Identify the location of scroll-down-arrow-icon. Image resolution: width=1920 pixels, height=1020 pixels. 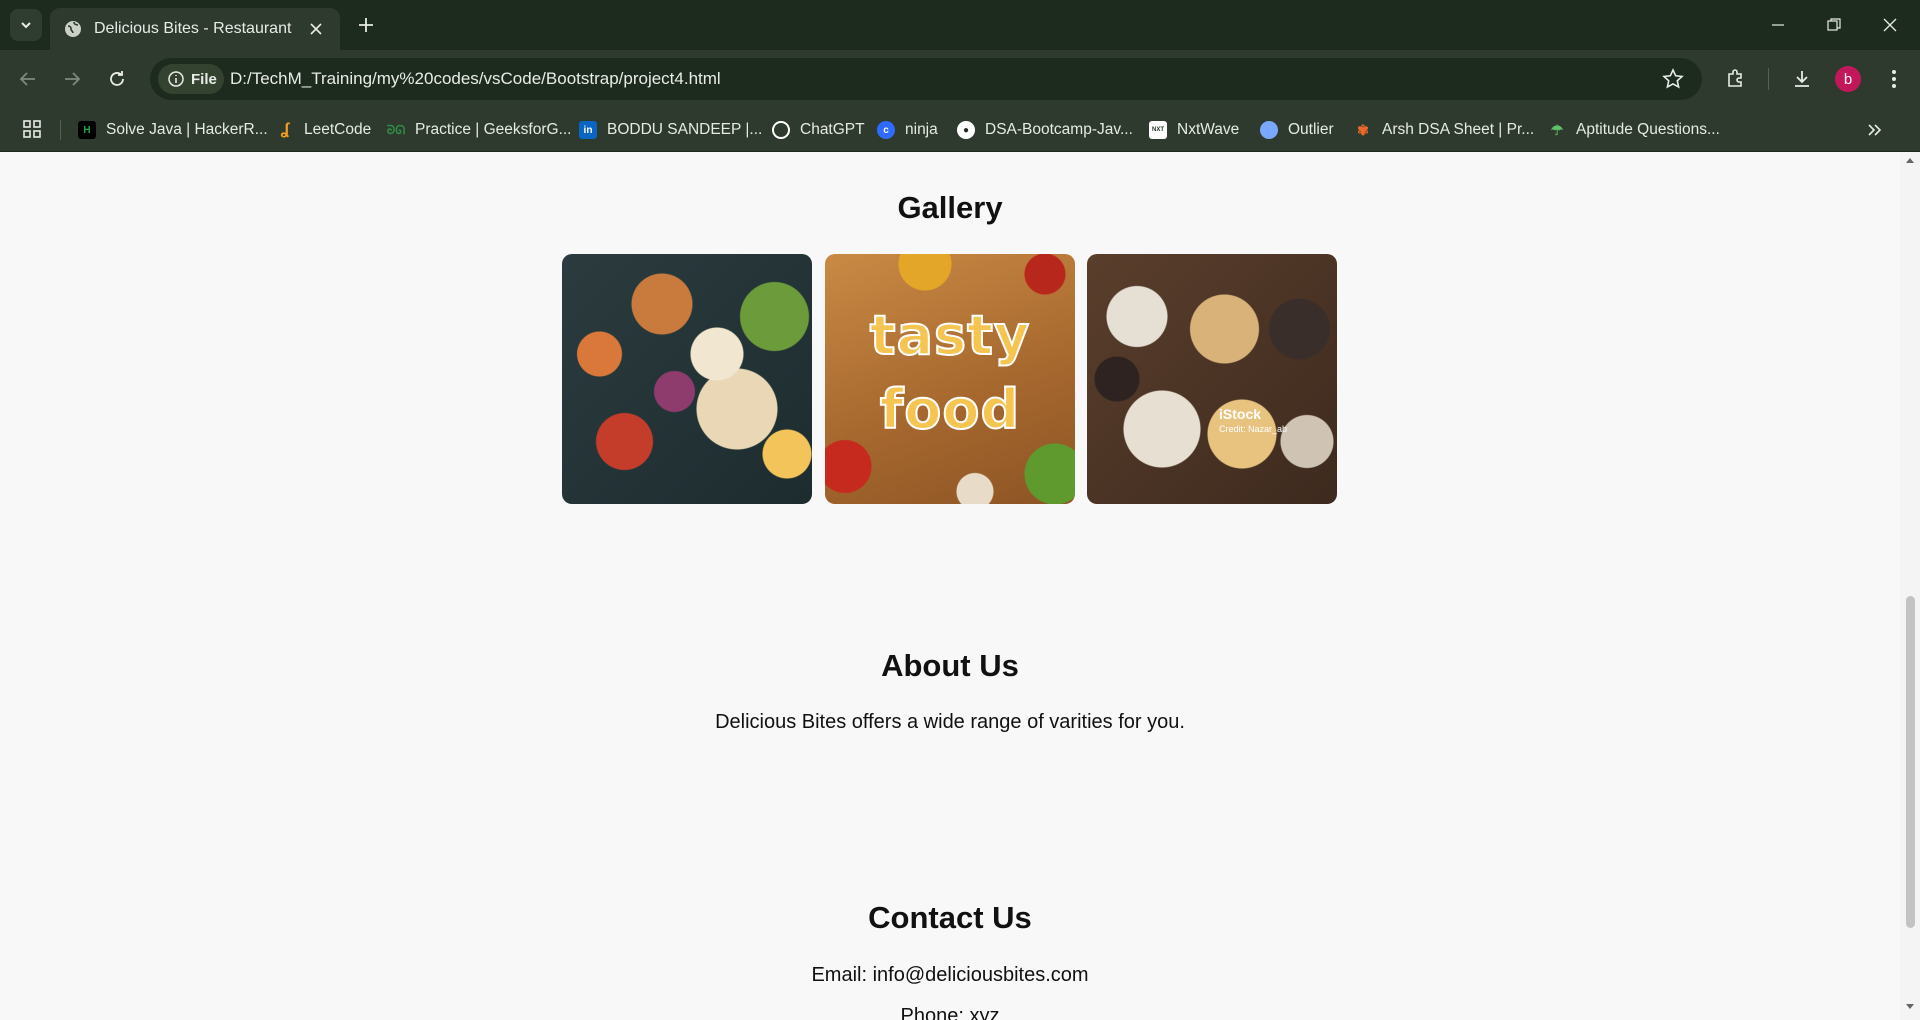
(1910, 1006).